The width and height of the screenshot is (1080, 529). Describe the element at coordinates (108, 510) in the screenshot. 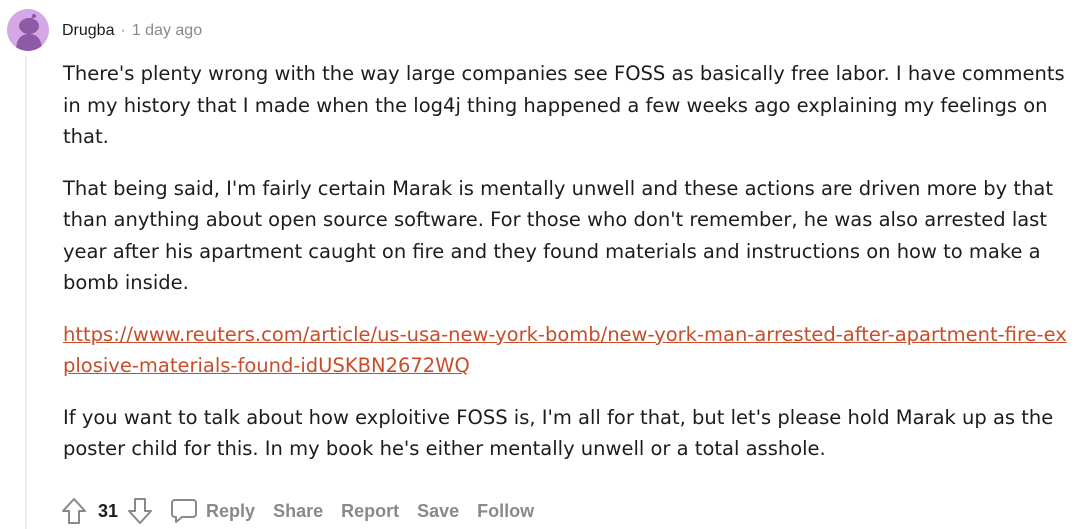

I see `vote-score: 31` at that location.